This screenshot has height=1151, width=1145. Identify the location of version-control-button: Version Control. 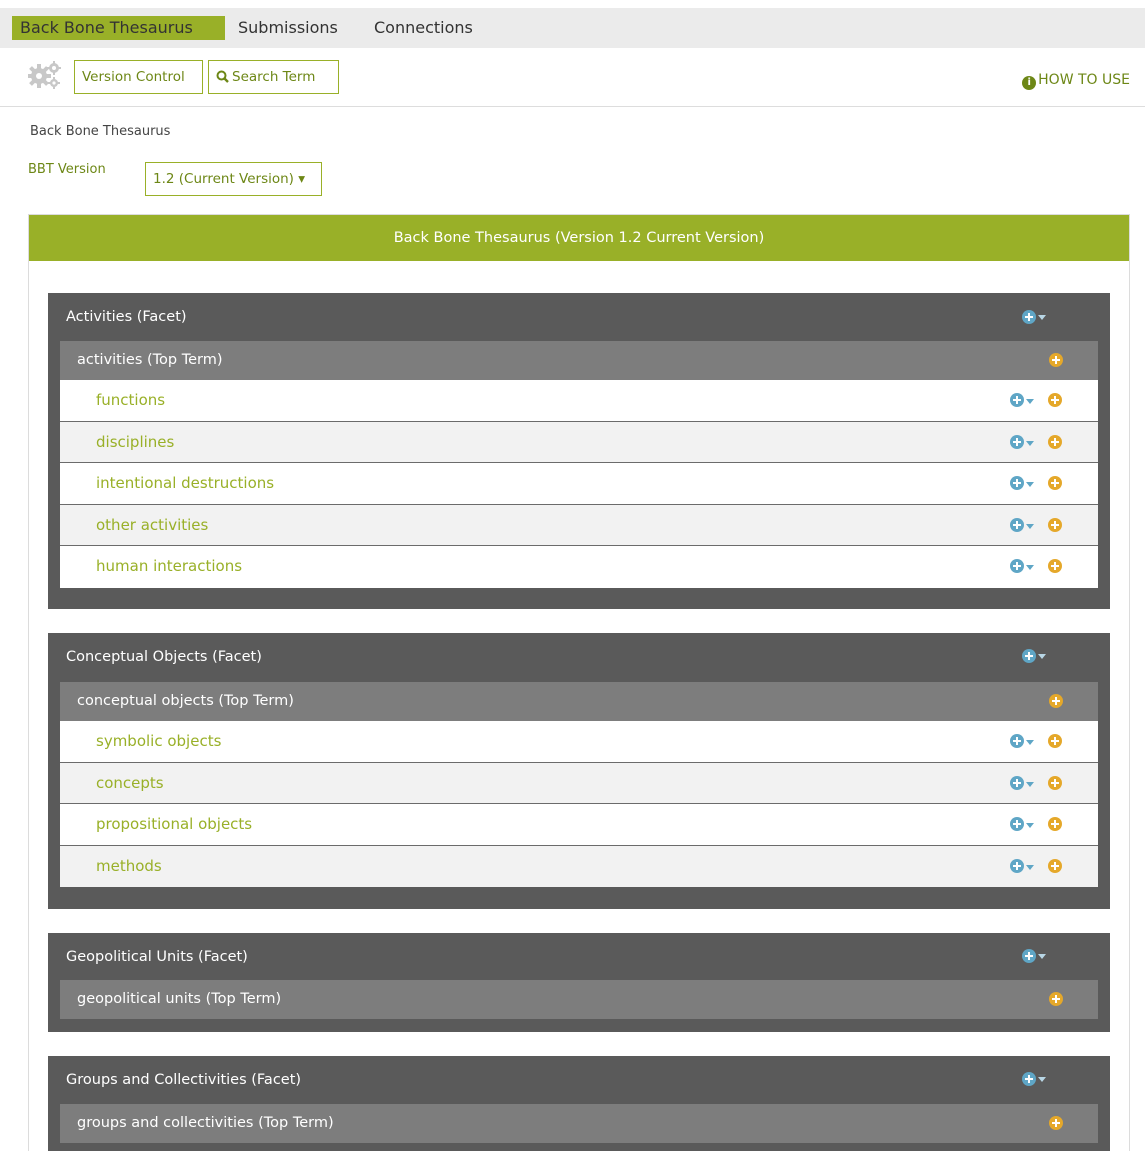
(138, 77).